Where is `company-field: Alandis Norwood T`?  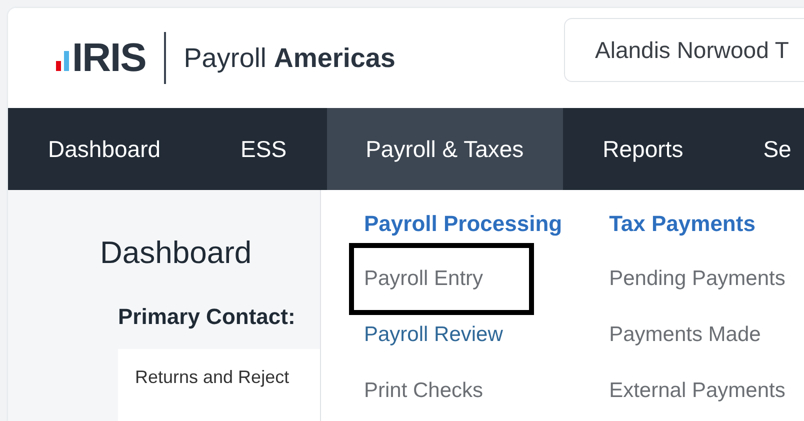 company-field: Alandis Norwood T is located at coordinates (684, 50).